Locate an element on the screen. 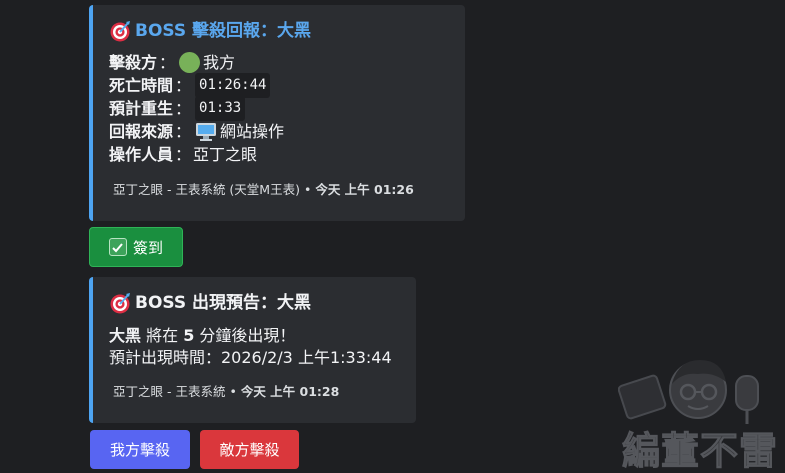 This screenshot has width=785, height=473. kill-report-title-row: BOSS 擊殺回報：大黑 is located at coordinates (279, 31).